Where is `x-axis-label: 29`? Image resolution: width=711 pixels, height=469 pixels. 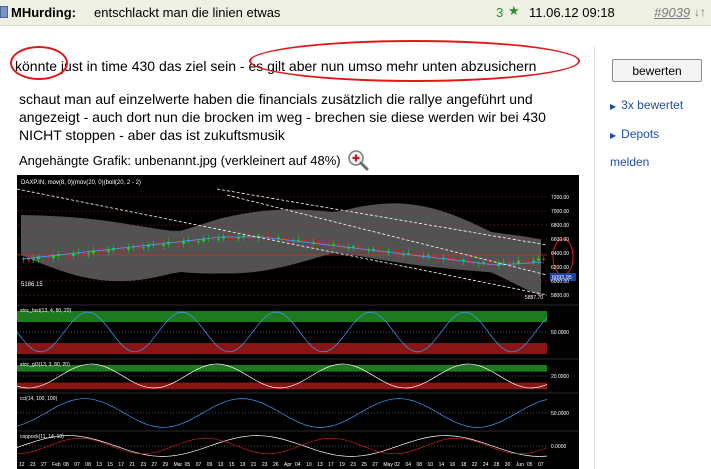
x-axis-label: 29 is located at coordinates (166, 465).